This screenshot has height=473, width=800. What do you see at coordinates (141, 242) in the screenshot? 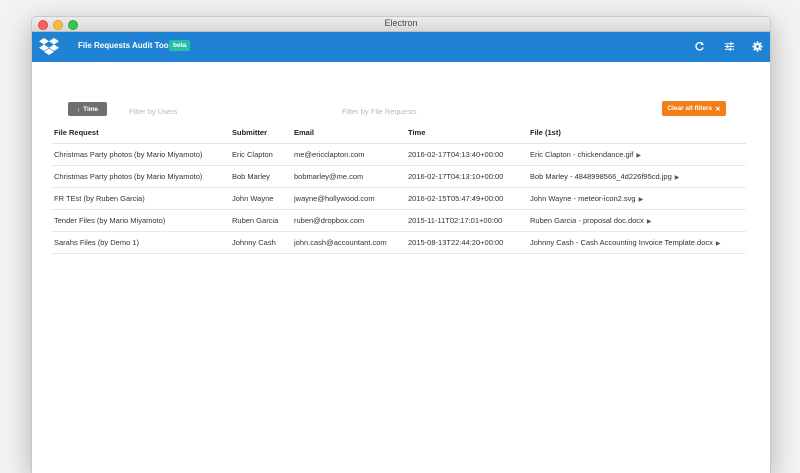
I see `cell-file-request: Sarahs Files (by Demo 1)` at bounding box center [141, 242].